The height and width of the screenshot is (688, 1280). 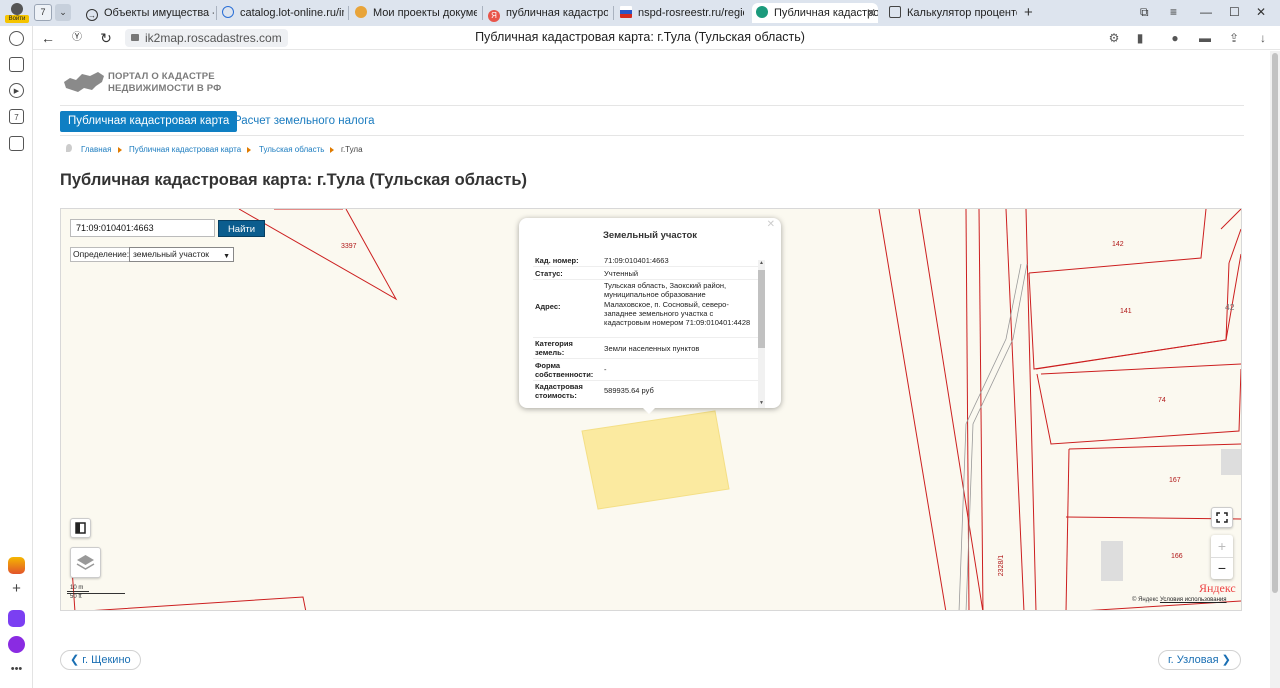 I want to click on popup-key: Статус:, so click(x=549, y=273).